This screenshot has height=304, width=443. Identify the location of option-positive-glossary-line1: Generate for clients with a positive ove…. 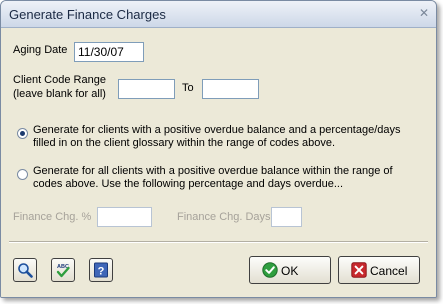
(217, 130).